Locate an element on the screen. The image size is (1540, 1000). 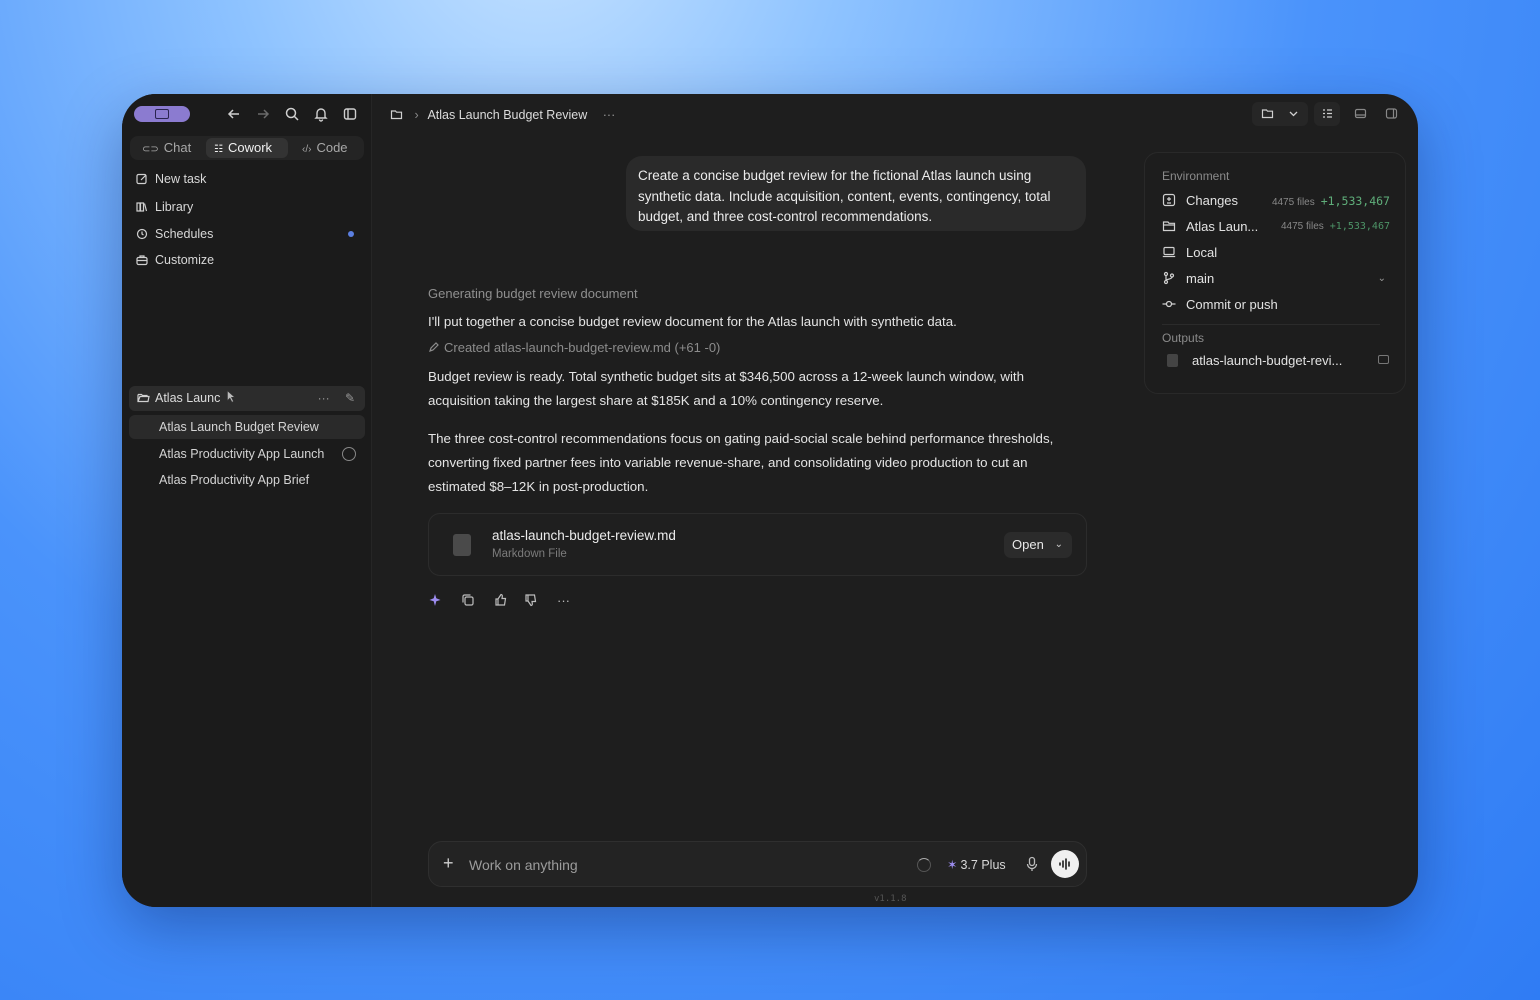
git-branch-icon is located at coordinates (1169, 278).